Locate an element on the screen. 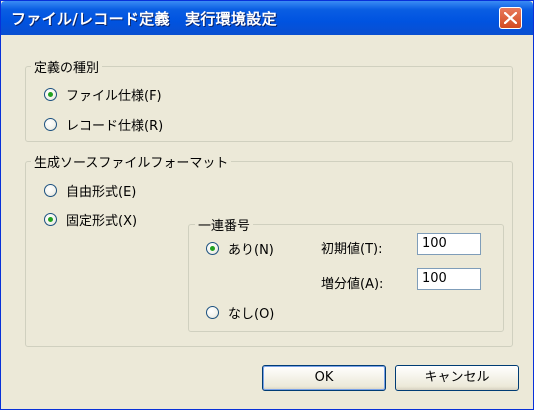  increment-value-input: 100 is located at coordinates (449, 279).